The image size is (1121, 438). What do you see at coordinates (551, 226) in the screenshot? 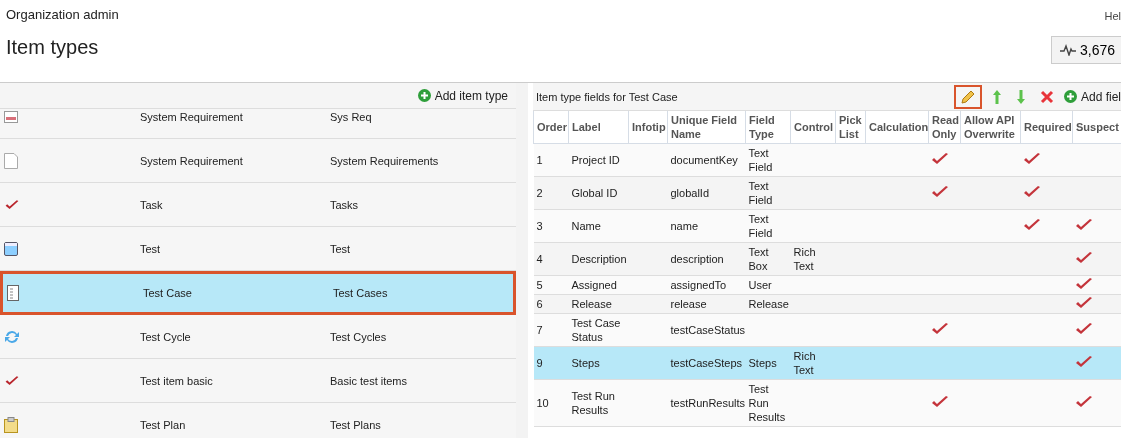
I see `table-cell: 3` at bounding box center [551, 226].